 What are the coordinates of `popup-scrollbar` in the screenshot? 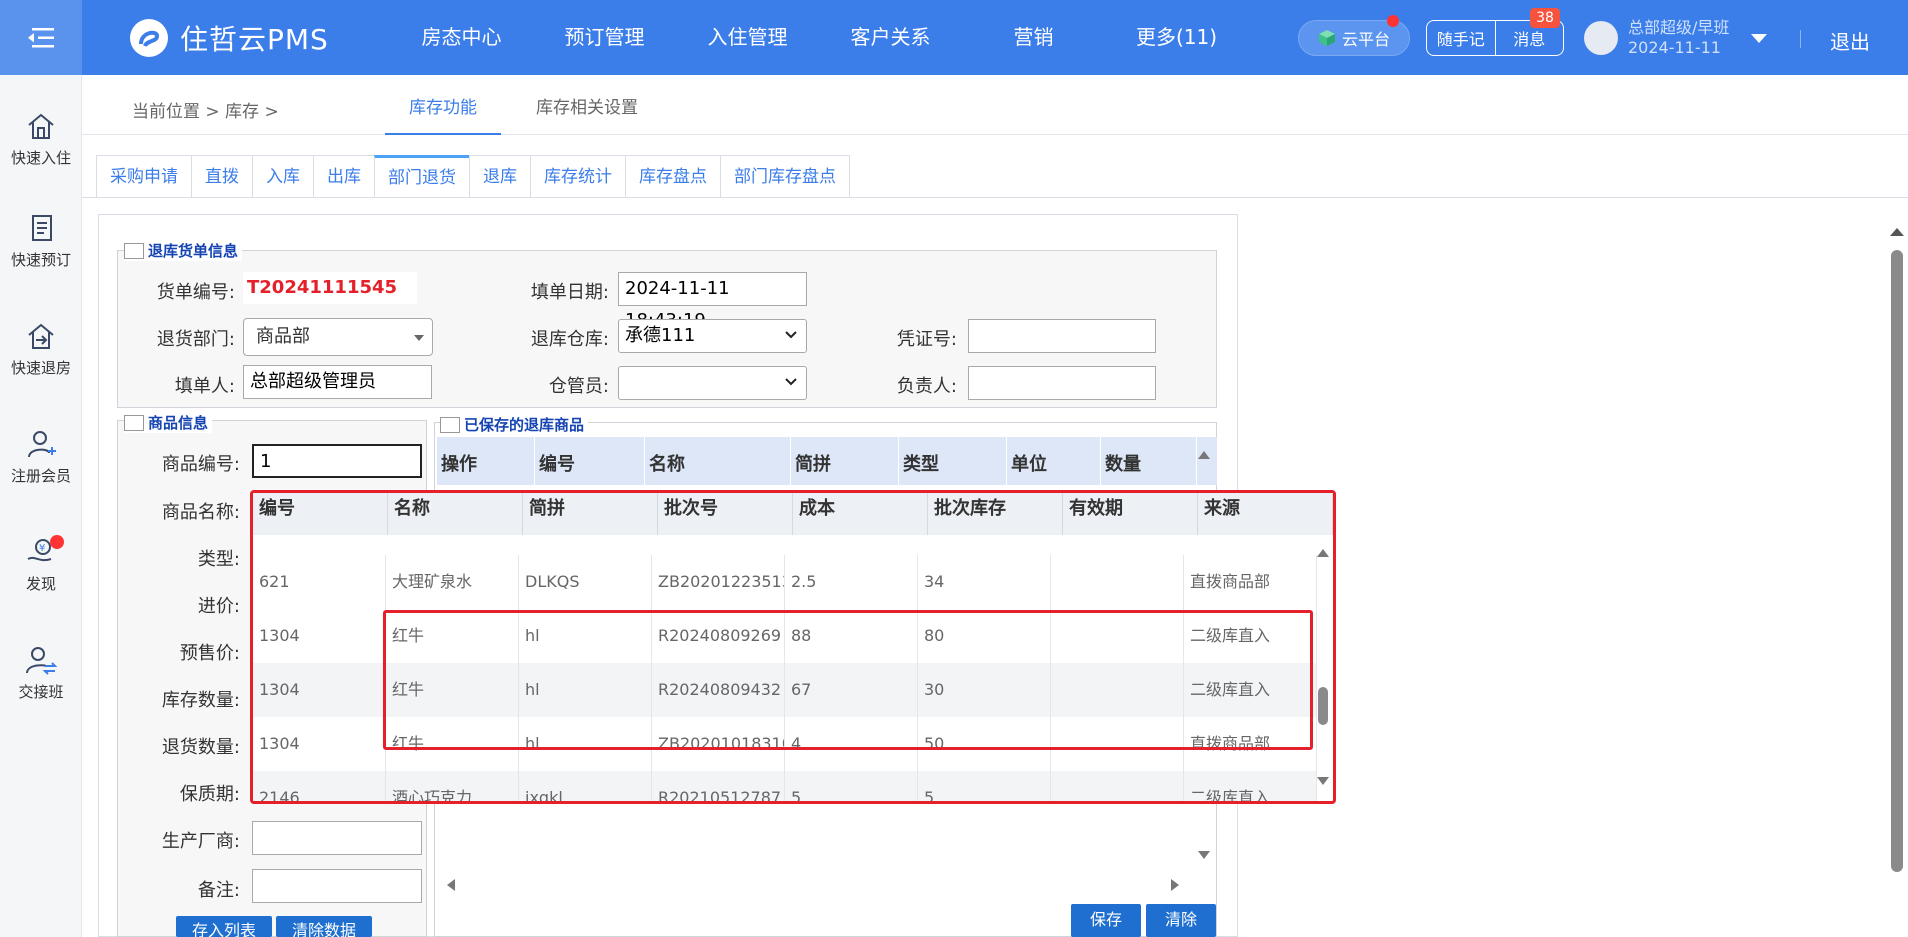 It's located at (1323, 666).